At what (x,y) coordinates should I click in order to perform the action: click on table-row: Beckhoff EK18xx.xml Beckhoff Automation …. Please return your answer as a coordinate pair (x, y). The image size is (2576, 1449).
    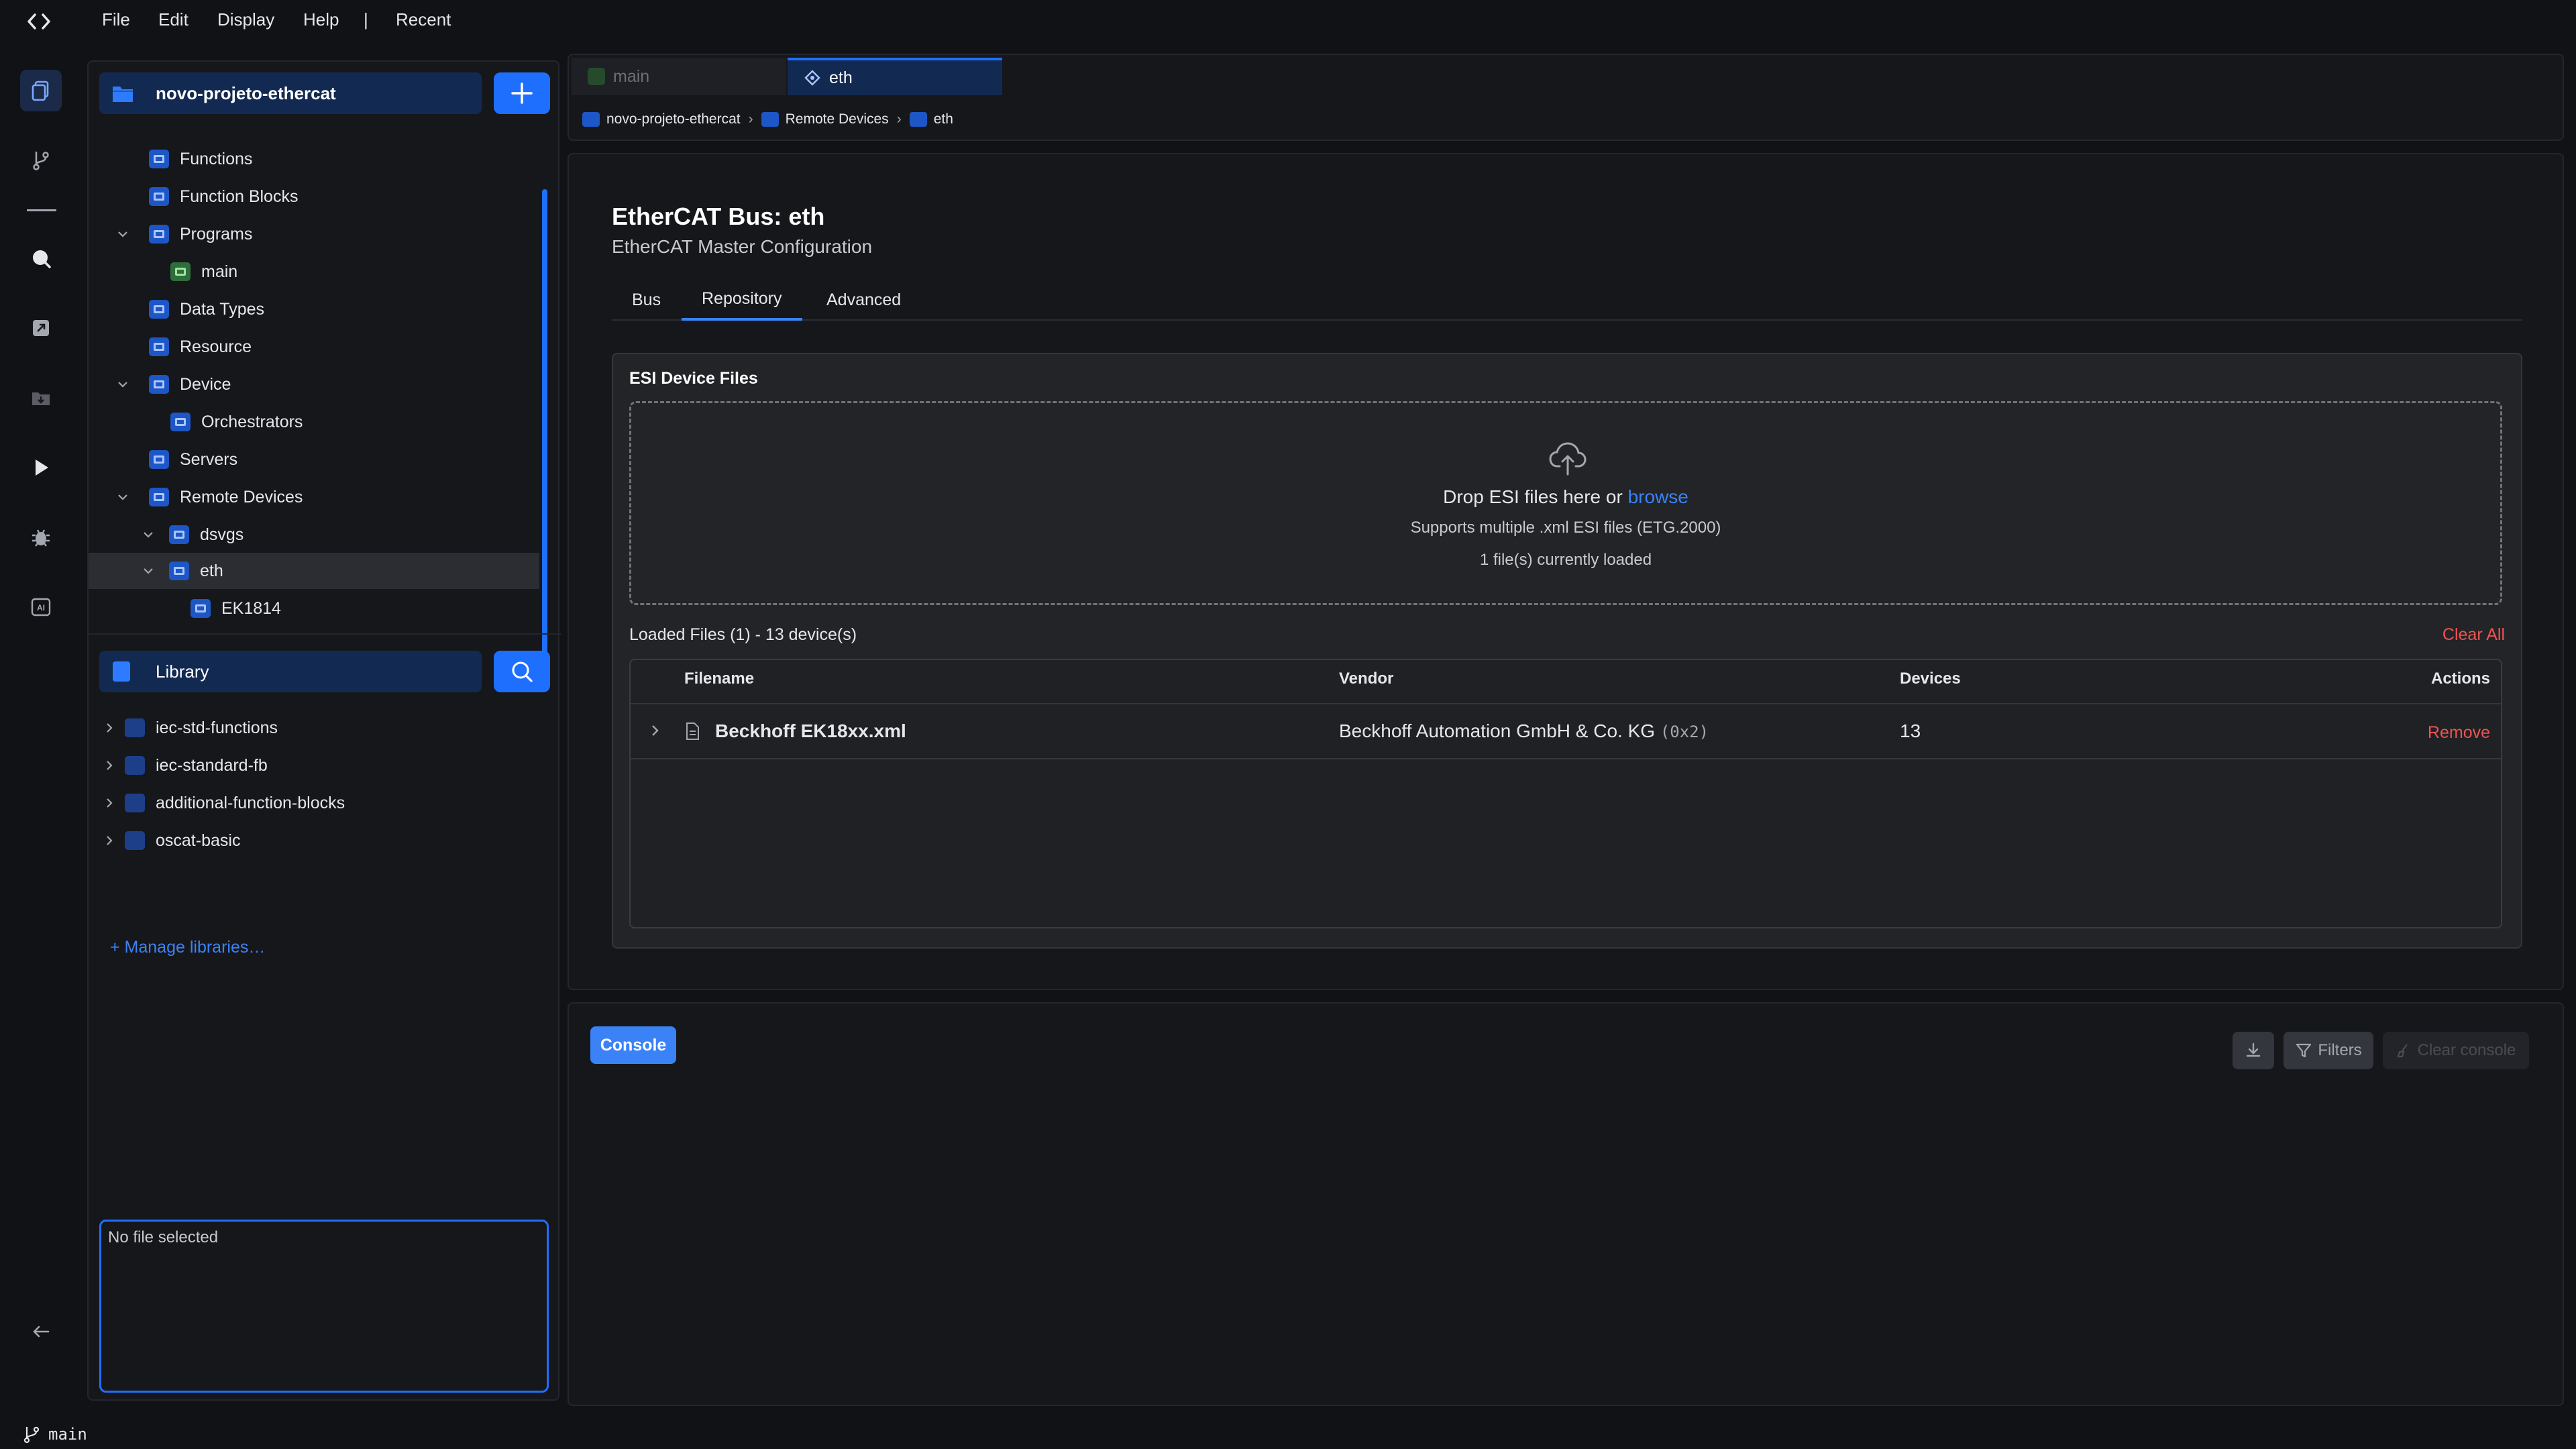
    Looking at the image, I should click on (1566, 731).